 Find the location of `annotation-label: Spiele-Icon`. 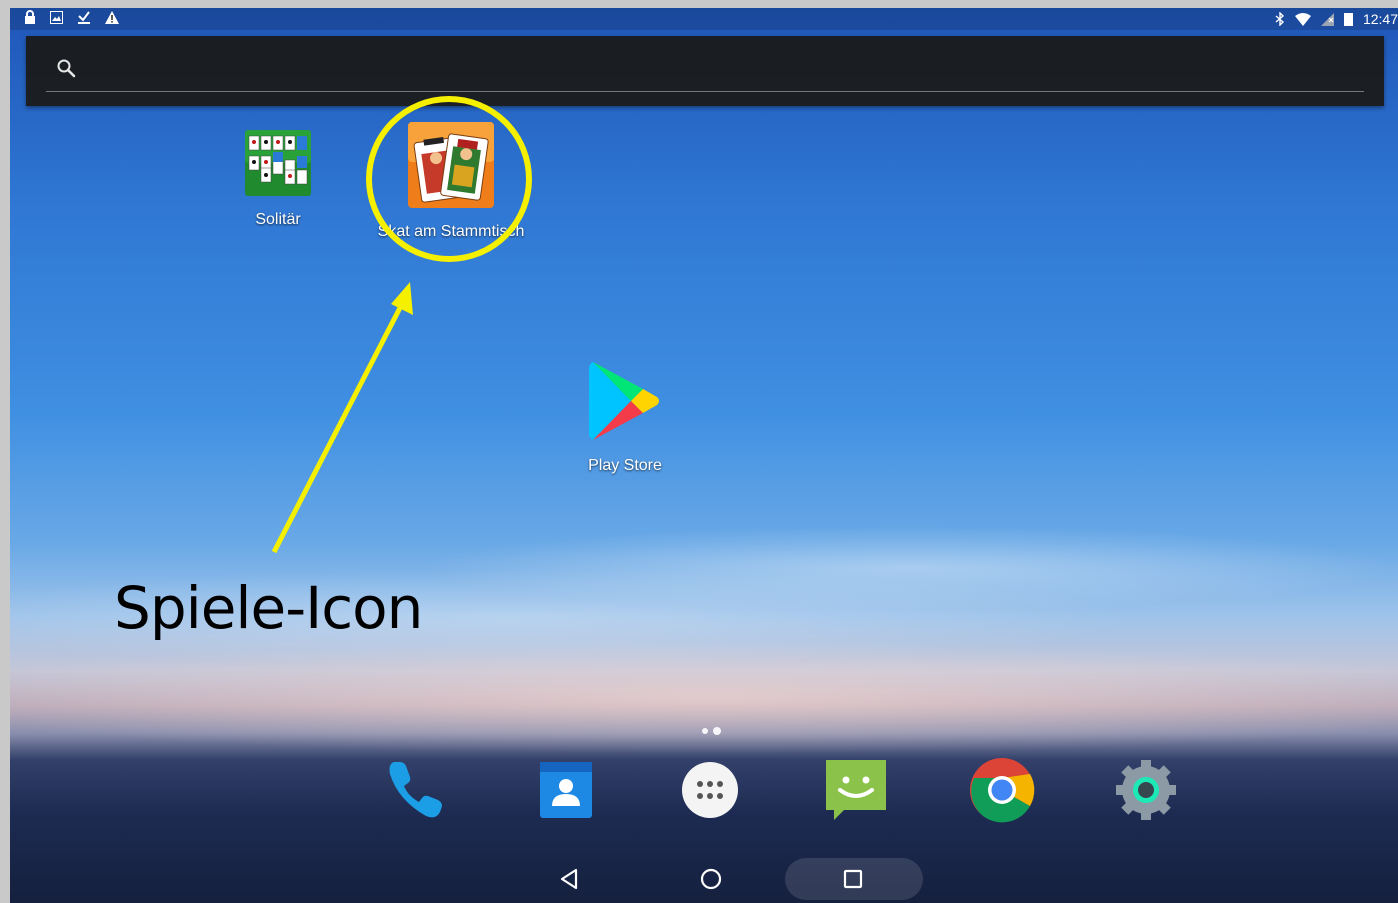

annotation-label: Spiele-Icon is located at coordinates (268, 608).